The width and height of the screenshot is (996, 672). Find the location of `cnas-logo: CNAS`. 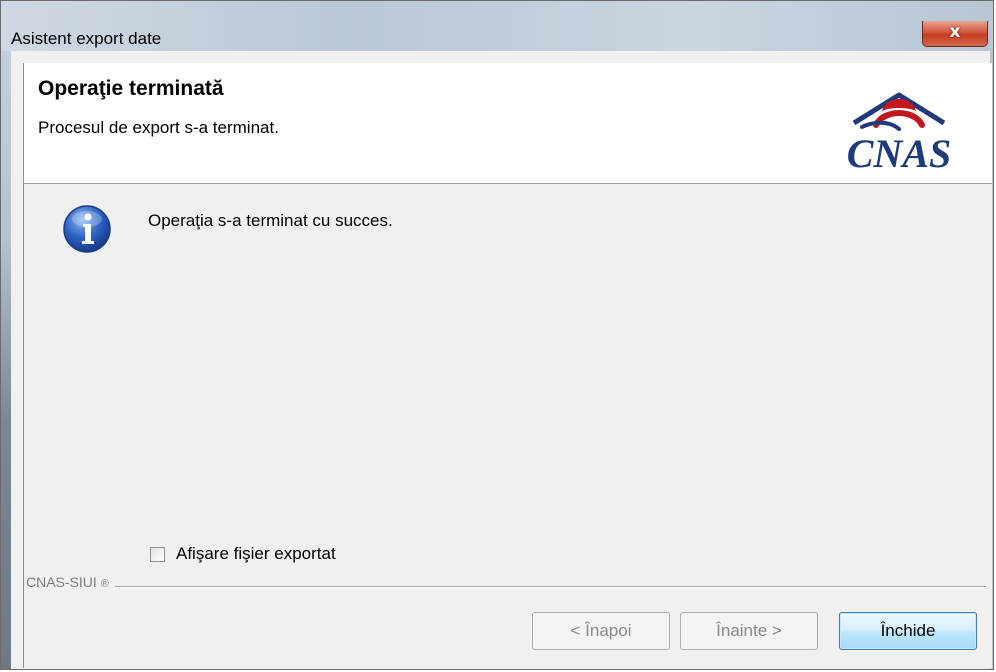

cnas-logo: CNAS is located at coordinates (899, 132).